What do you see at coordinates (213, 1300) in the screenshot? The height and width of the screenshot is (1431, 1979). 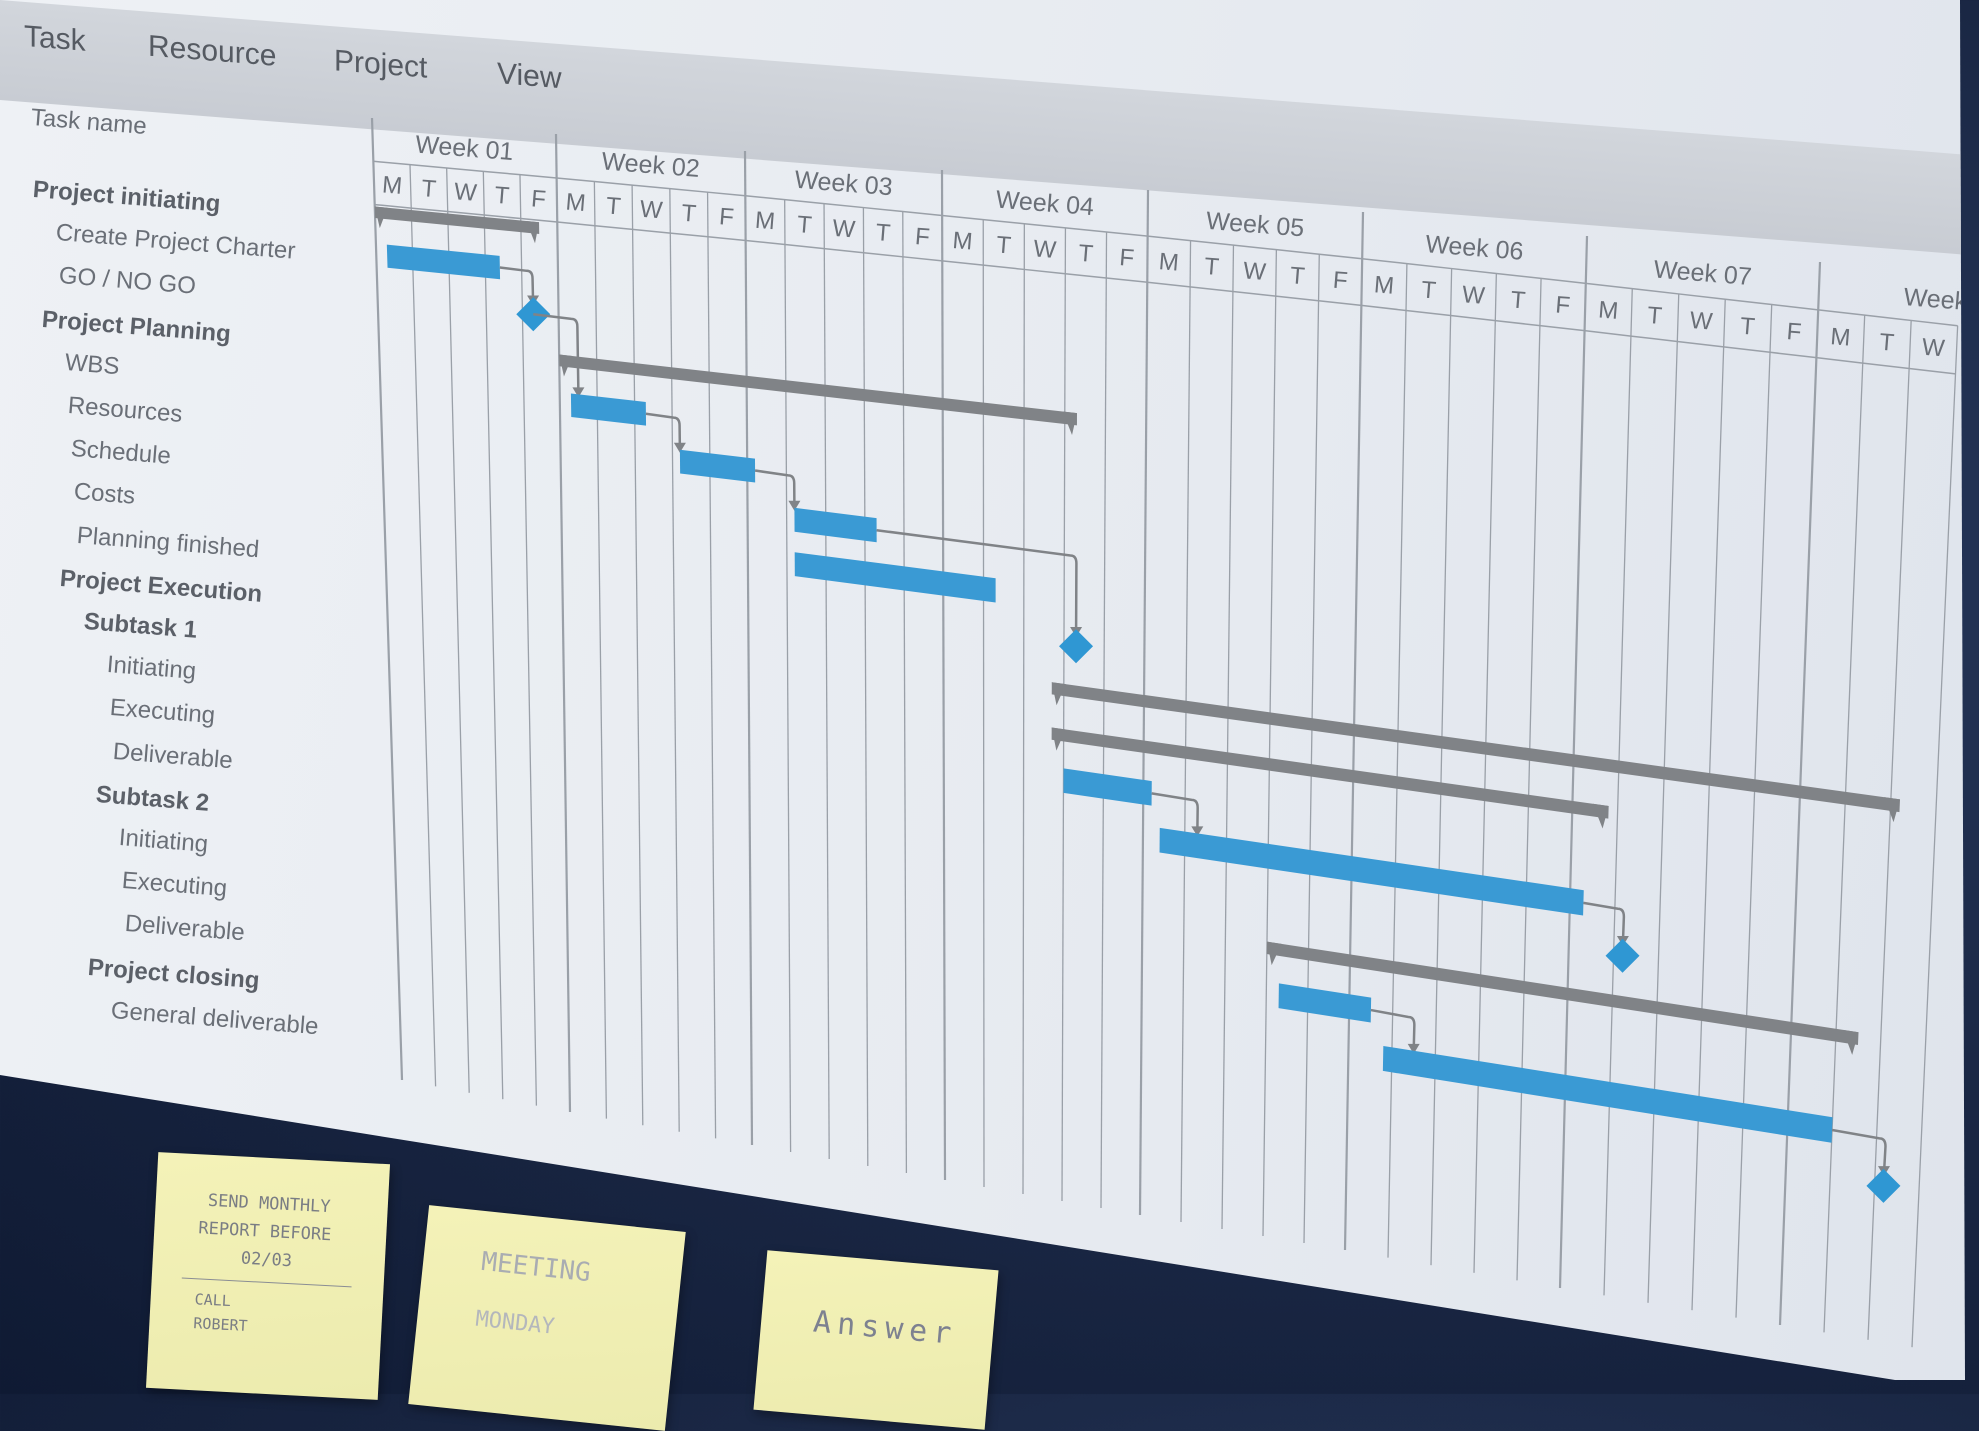 I see `note-line: CALL` at bounding box center [213, 1300].